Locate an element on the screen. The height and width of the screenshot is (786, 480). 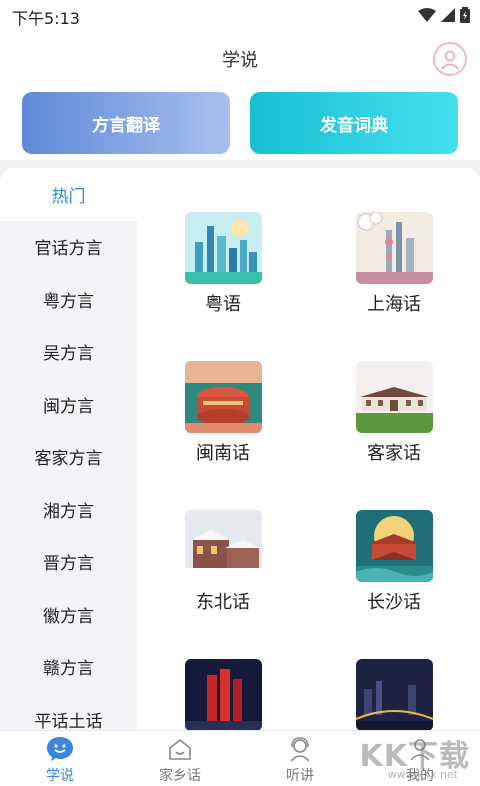
dialect-card-night-bridge is located at coordinates (394, 694).